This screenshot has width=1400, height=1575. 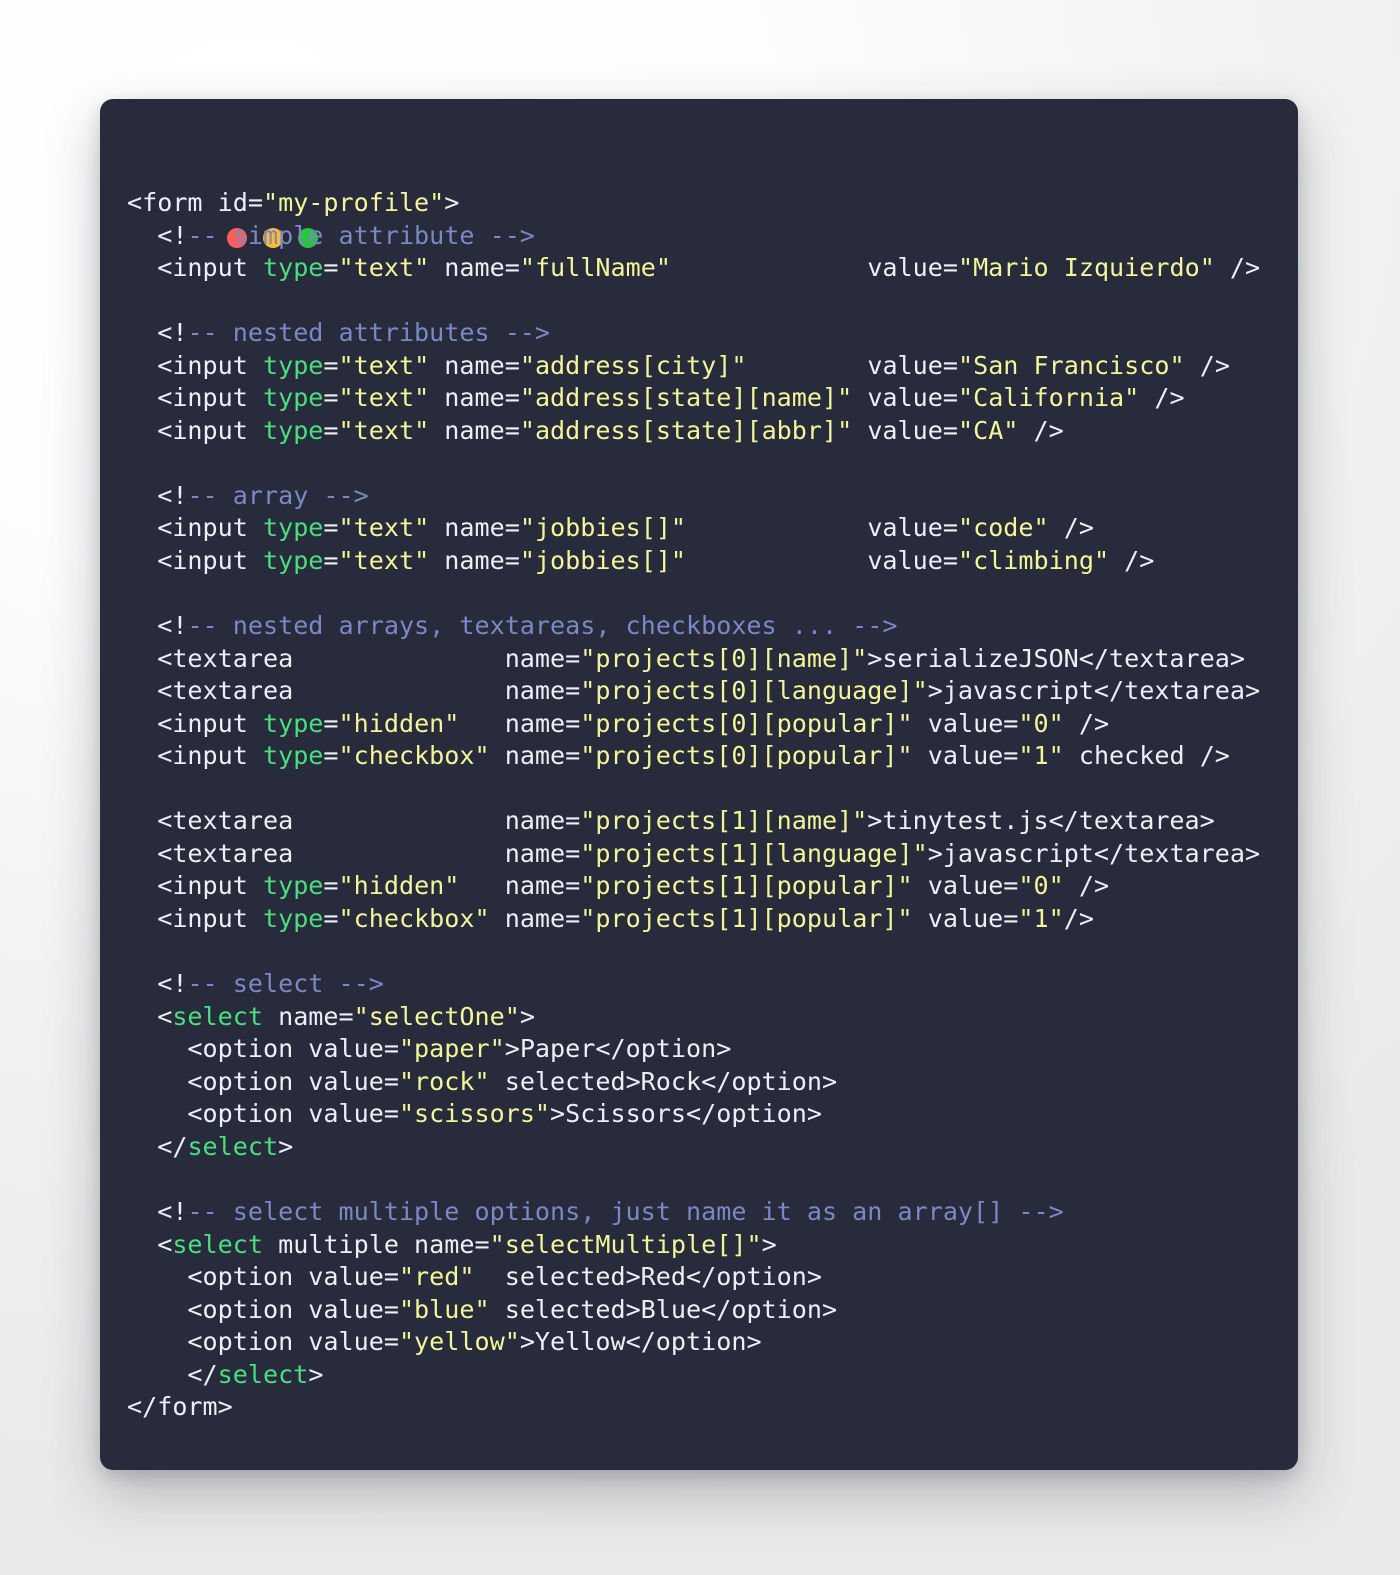 I want to click on code-token-str: "projects[1][language]", so click(x=754, y=853).